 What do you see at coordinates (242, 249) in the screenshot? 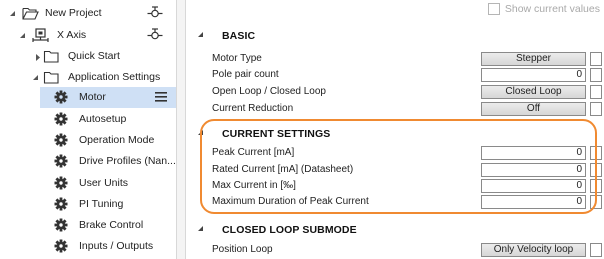
I see `prop-label: Position Loop` at bounding box center [242, 249].